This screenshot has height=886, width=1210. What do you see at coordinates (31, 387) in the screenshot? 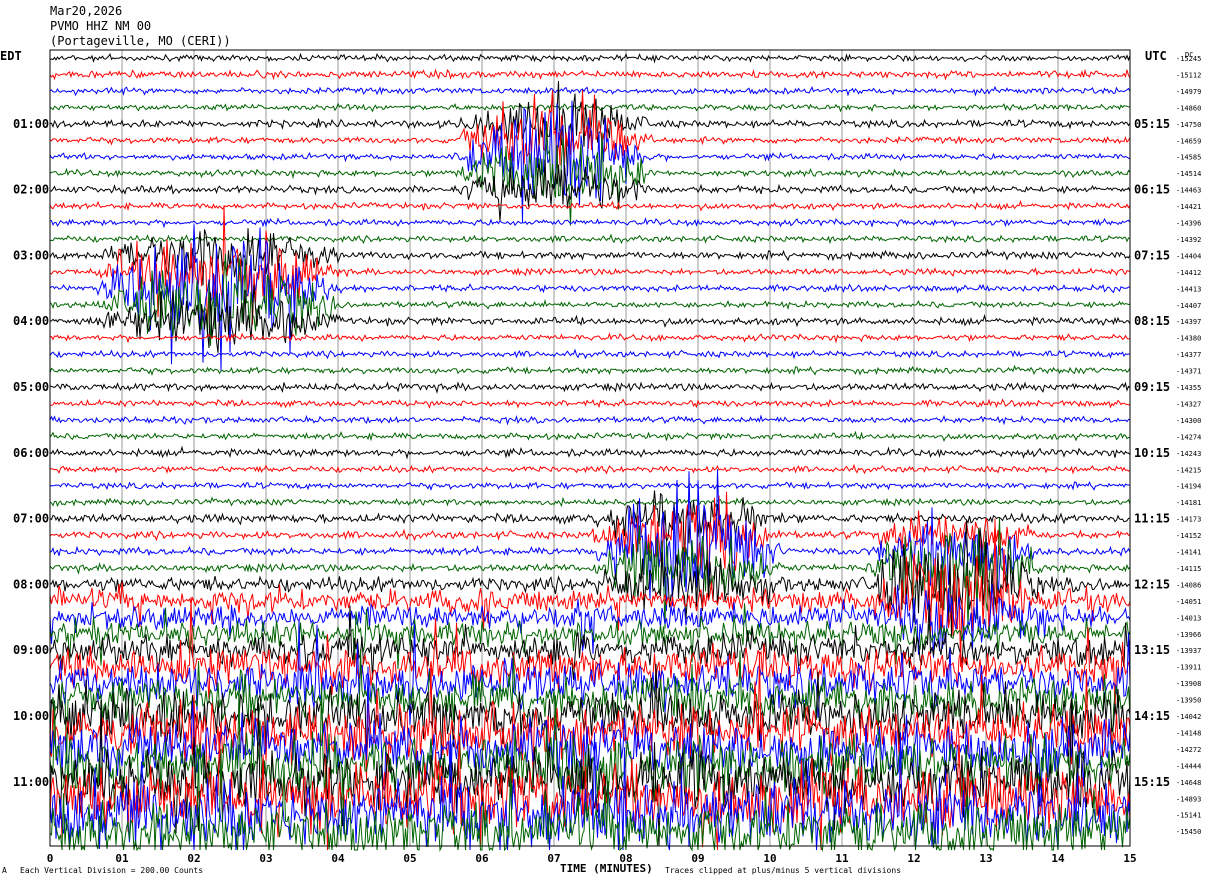
I see `left-hour-label: 05:00` at bounding box center [31, 387].